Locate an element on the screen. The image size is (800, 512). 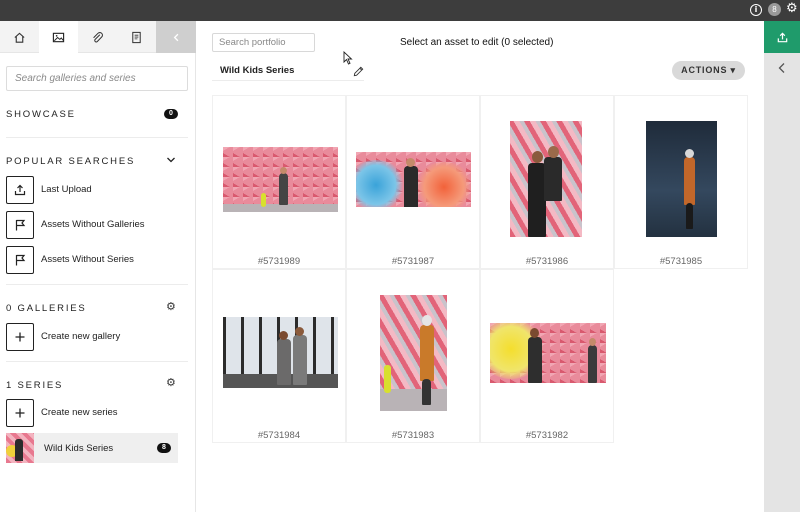
document-icon is located at coordinates (136, 37).